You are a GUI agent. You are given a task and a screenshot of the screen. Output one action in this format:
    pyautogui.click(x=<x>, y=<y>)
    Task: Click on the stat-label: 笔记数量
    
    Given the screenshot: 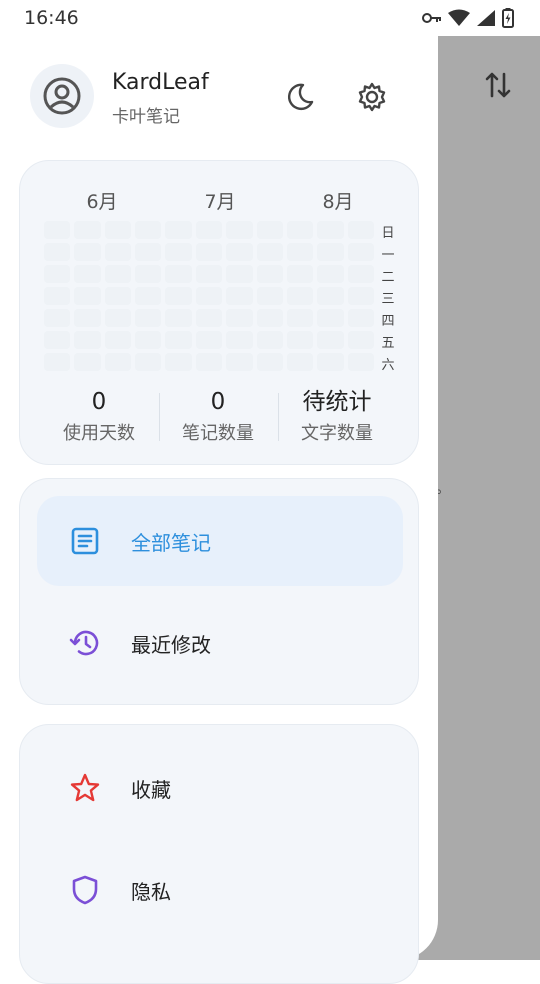 What is the action you would take?
    pyautogui.click(x=218, y=433)
    